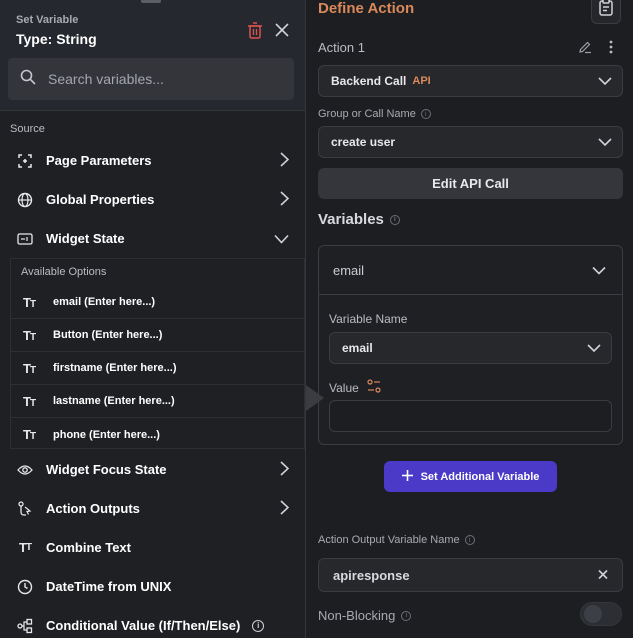  I want to click on nav-item-action-outputs: Action Outputs, so click(152, 508).